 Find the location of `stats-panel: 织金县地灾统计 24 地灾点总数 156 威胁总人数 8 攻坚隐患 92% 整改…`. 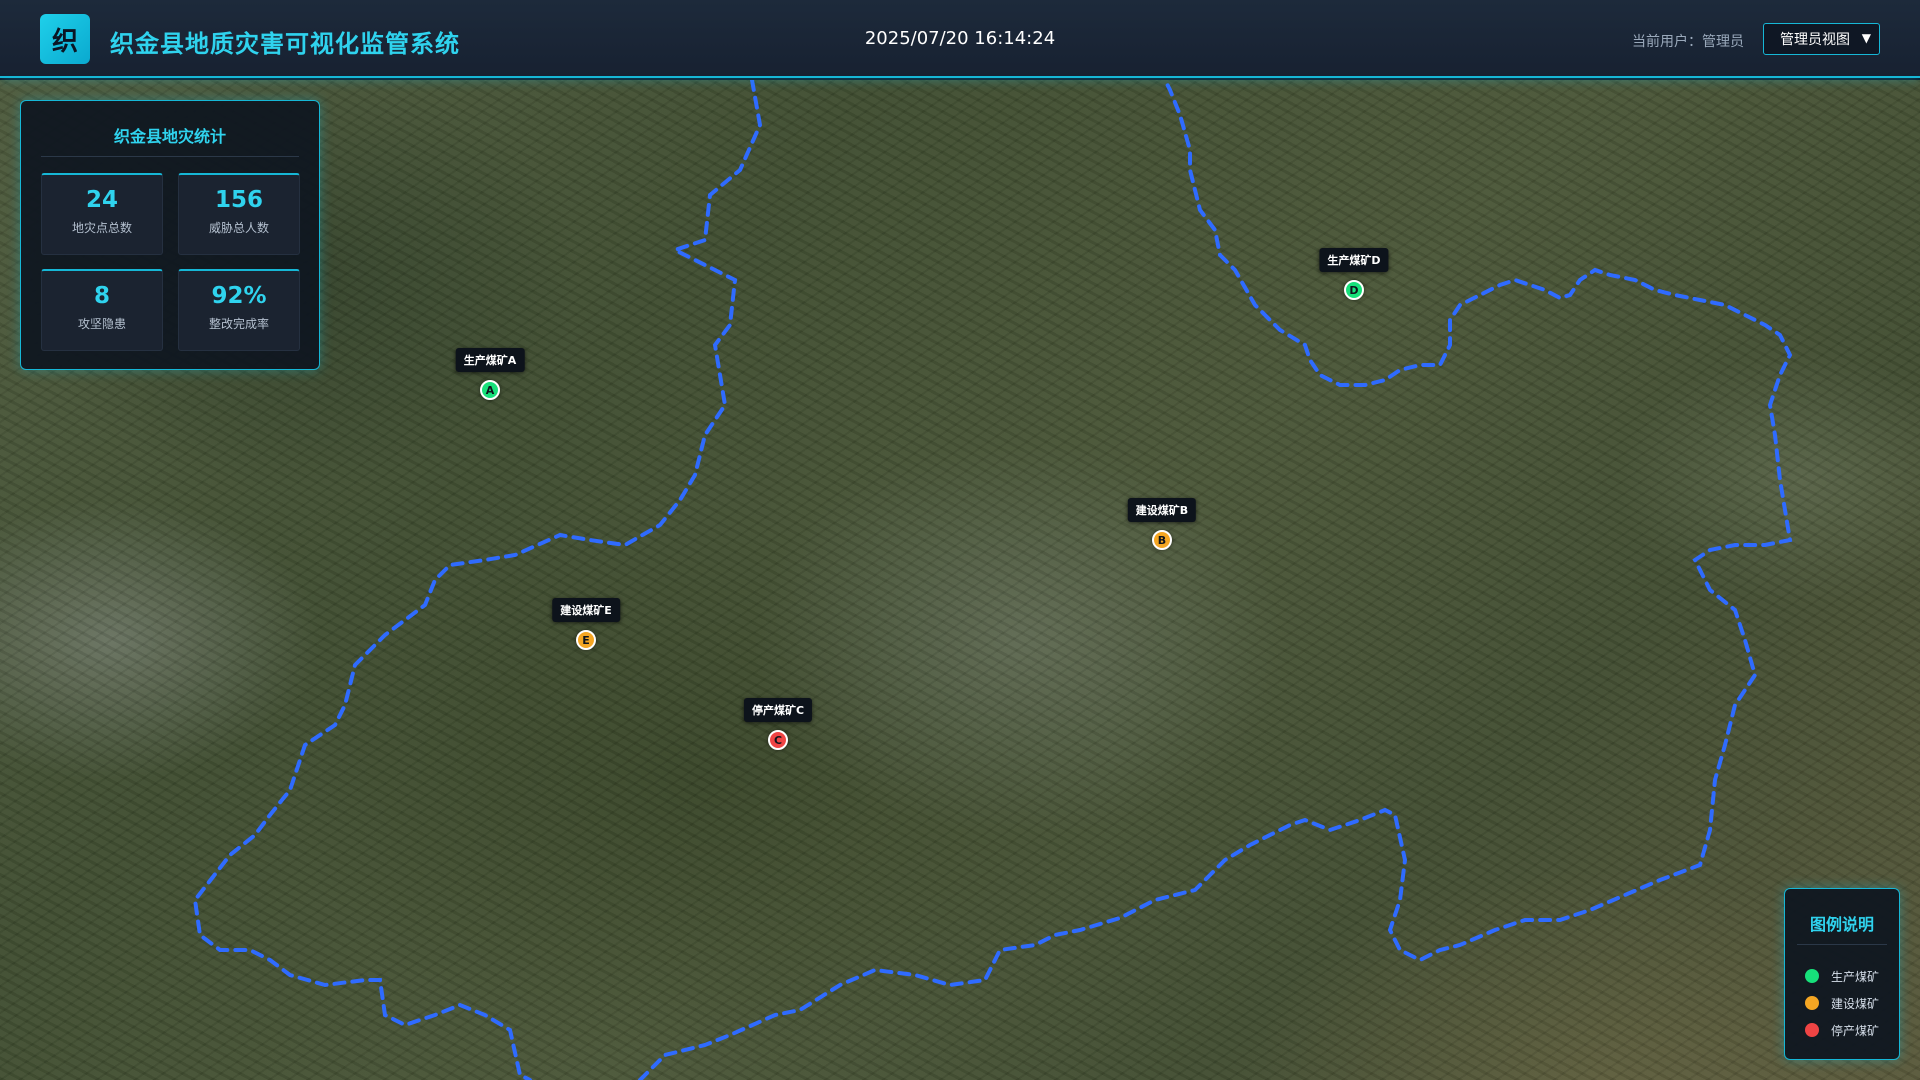

stats-panel: 织金县地灾统计 24 地灾点总数 156 威胁总人数 8 攻坚隐患 92% 整改… is located at coordinates (170, 235).